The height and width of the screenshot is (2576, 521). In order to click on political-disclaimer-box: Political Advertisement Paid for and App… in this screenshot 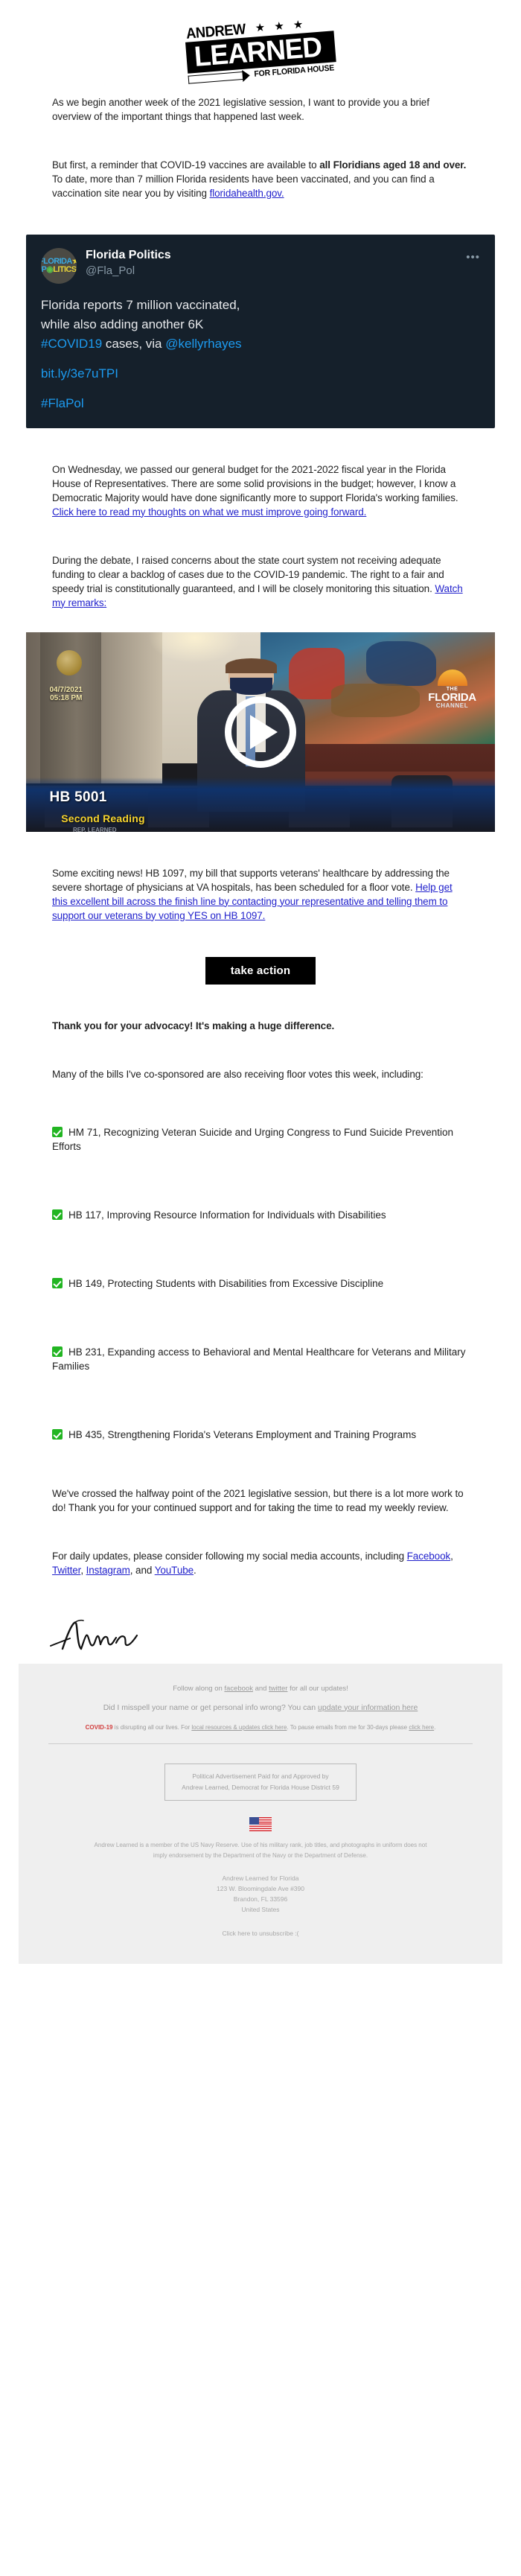, I will do `click(260, 1782)`.